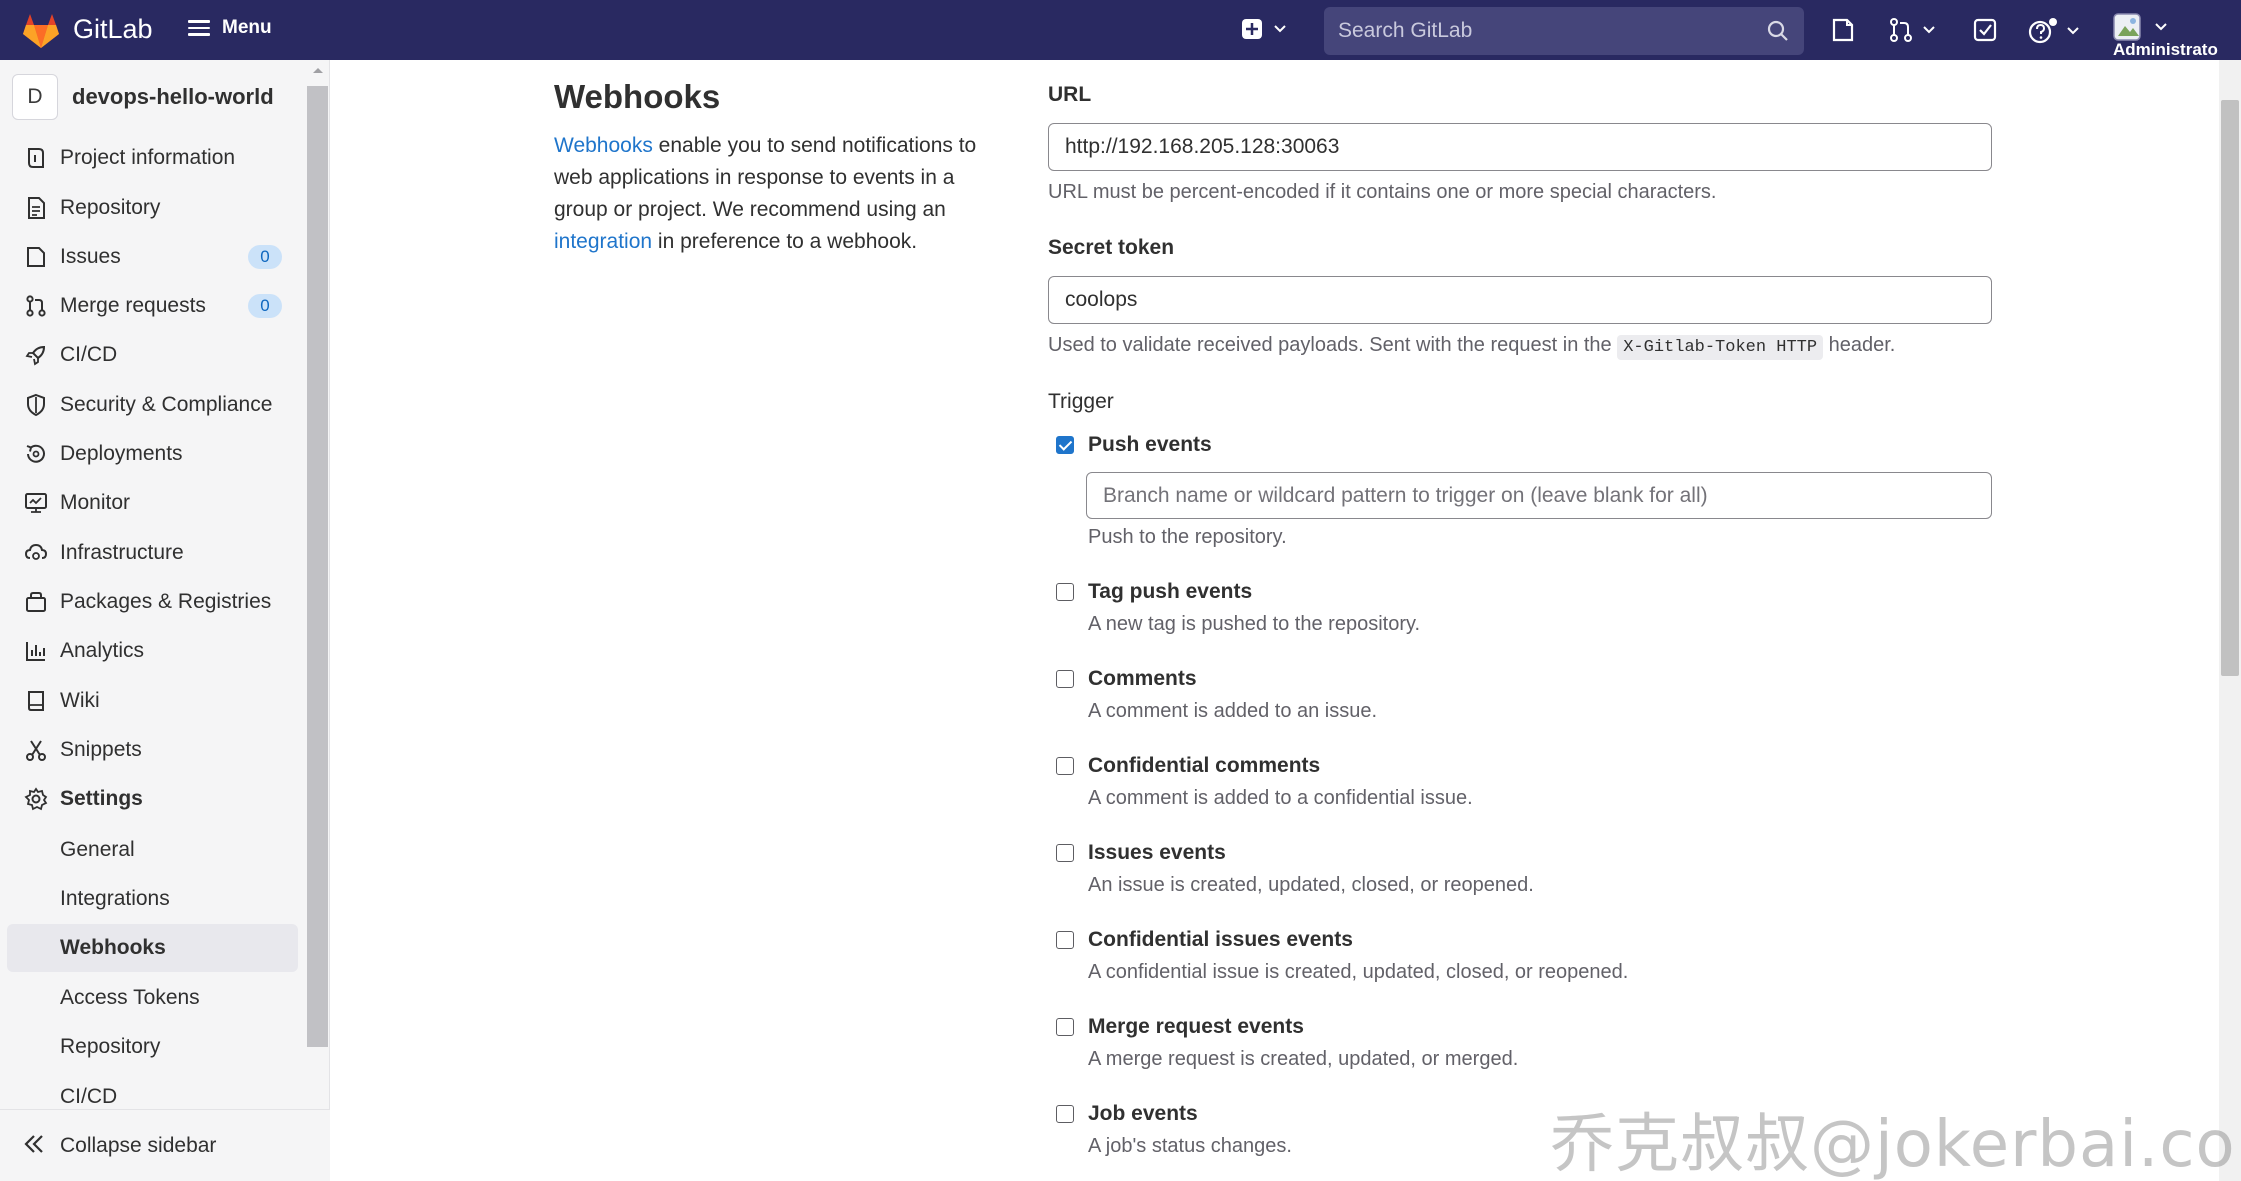 This screenshot has width=2241, height=1181. Describe the element at coordinates (247, 27) in the screenshot. I see `menu-label: Menu` at that location.